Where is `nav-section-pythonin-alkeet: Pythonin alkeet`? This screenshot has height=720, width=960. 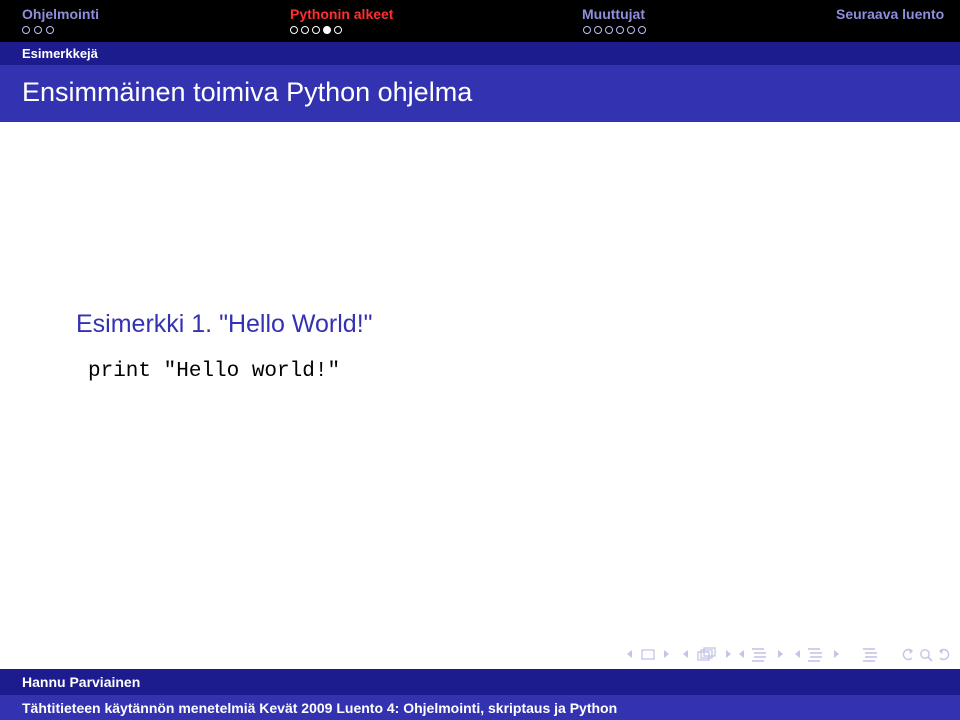 nav-section-pythonin-alkeet: Pythonin alkeet is located at coordinates (341, 14).